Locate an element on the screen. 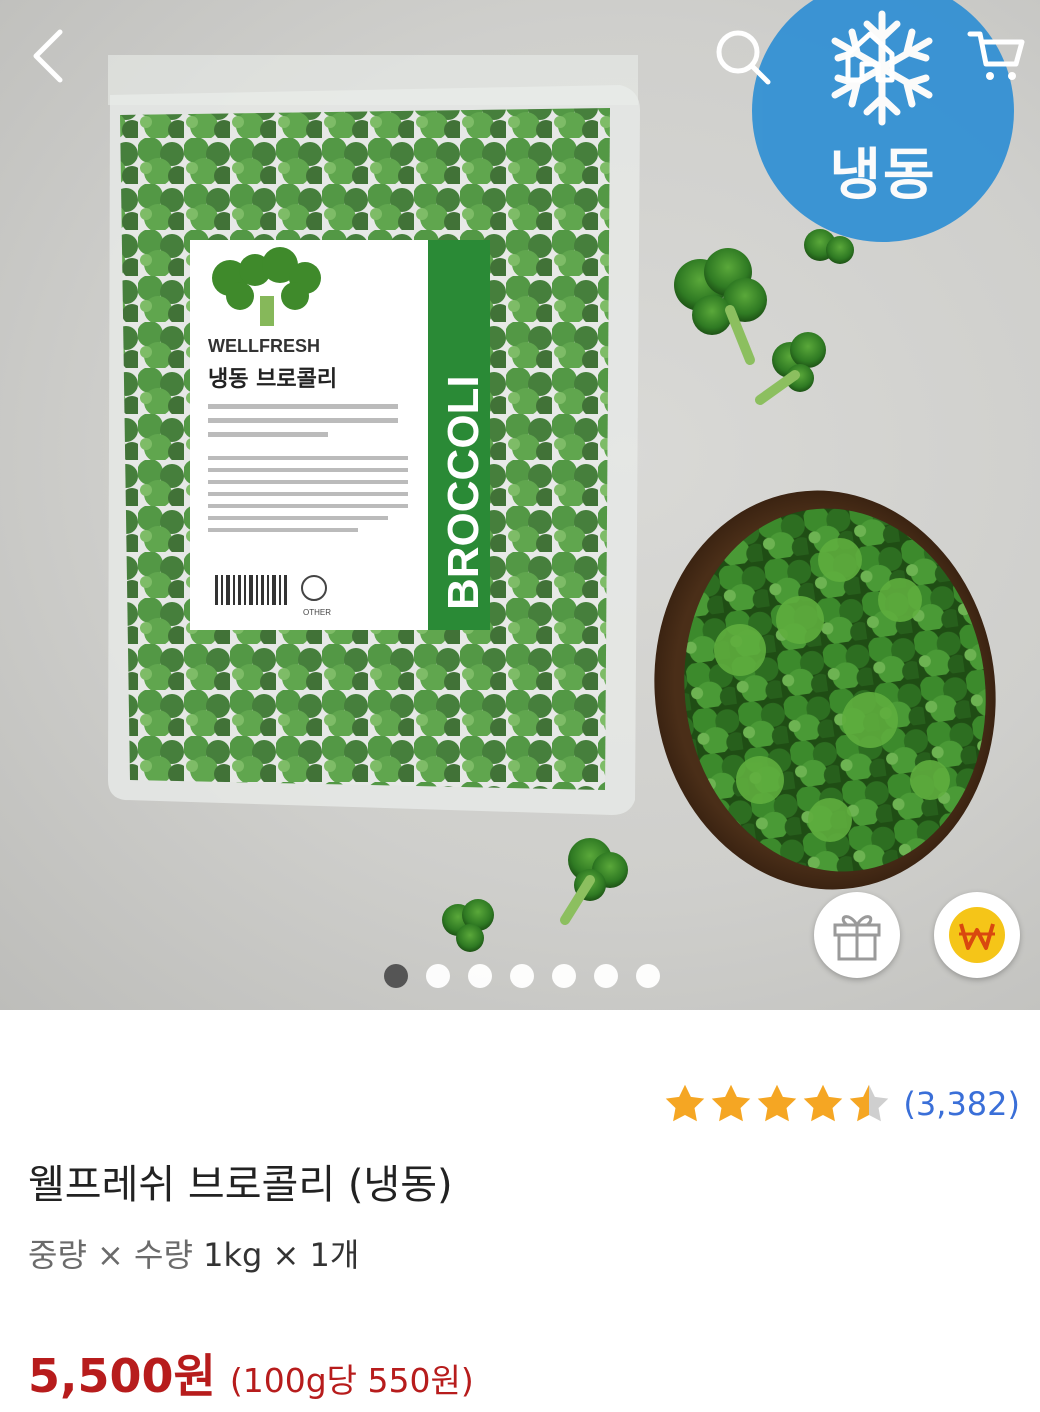 The width and height of the screenshot is (1040, 1412). search-button is located at coordinates (742, 56).